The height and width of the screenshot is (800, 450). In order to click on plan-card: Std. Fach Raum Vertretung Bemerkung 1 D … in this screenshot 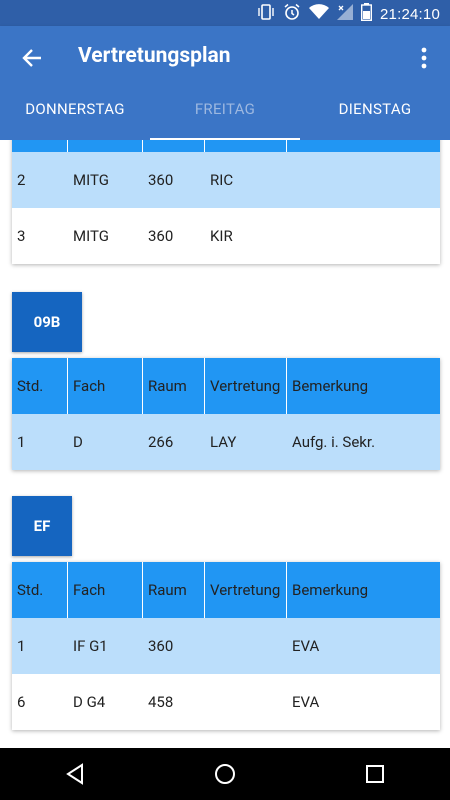, I will do `click(226, 414)`.